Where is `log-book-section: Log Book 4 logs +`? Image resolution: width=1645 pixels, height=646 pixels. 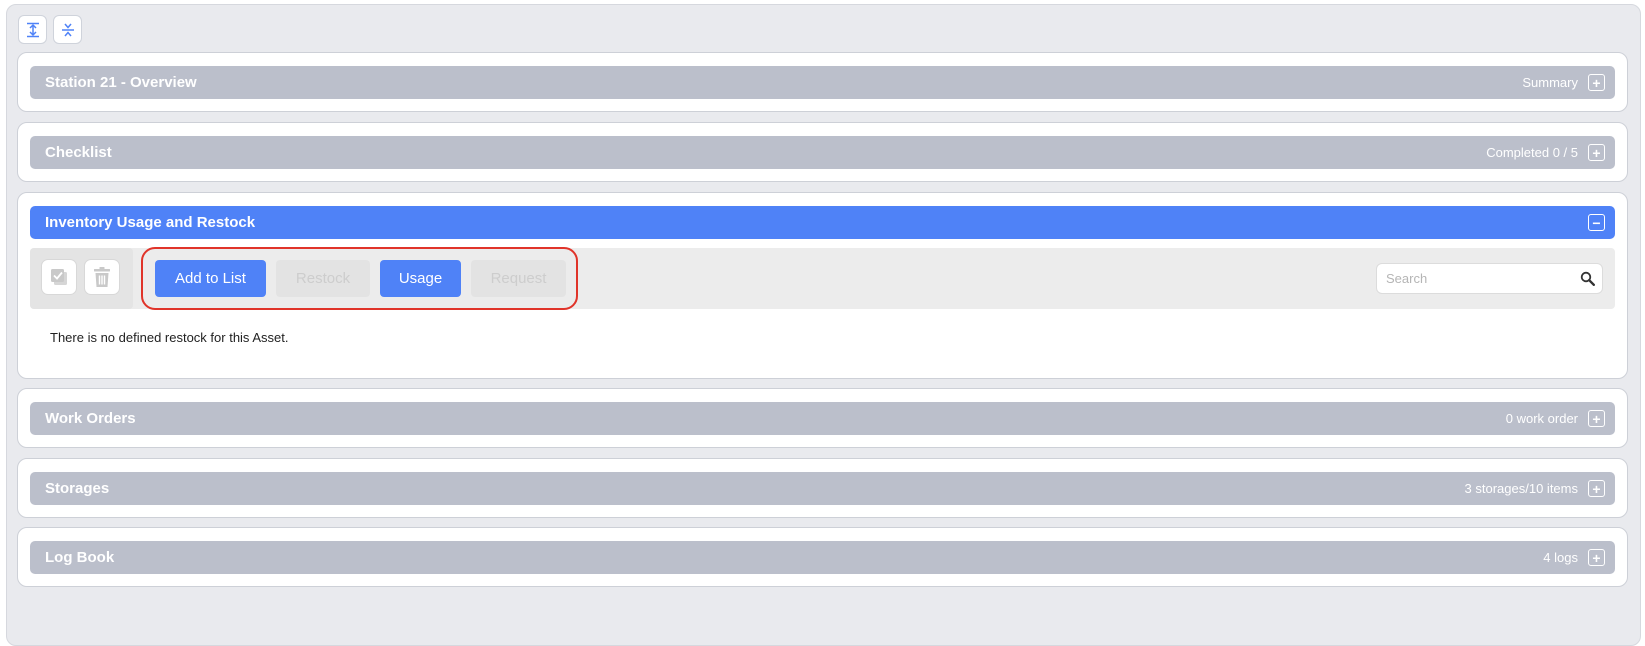 log-book-section: Log Book 4 logs + is located at coordinates (822, 557).